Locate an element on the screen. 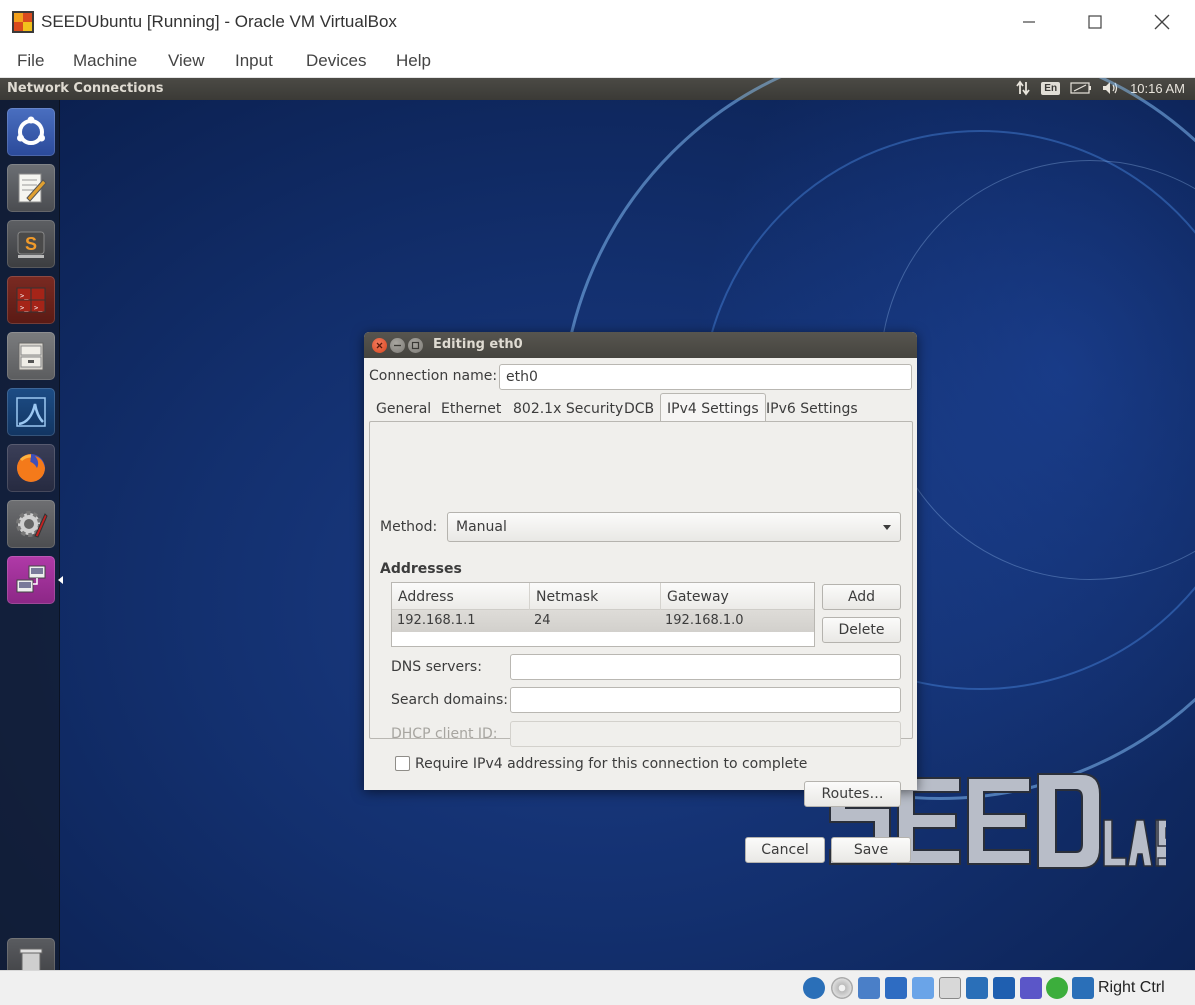  tab-general: General is located at coordinates (403, 409).